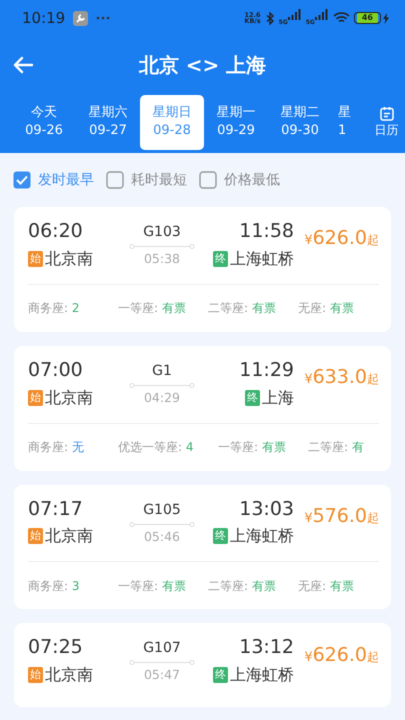  What do you see at coordinates (278, 397) in the screenshot?
I see `station-name: 上海` at bounding box center [278, 397].